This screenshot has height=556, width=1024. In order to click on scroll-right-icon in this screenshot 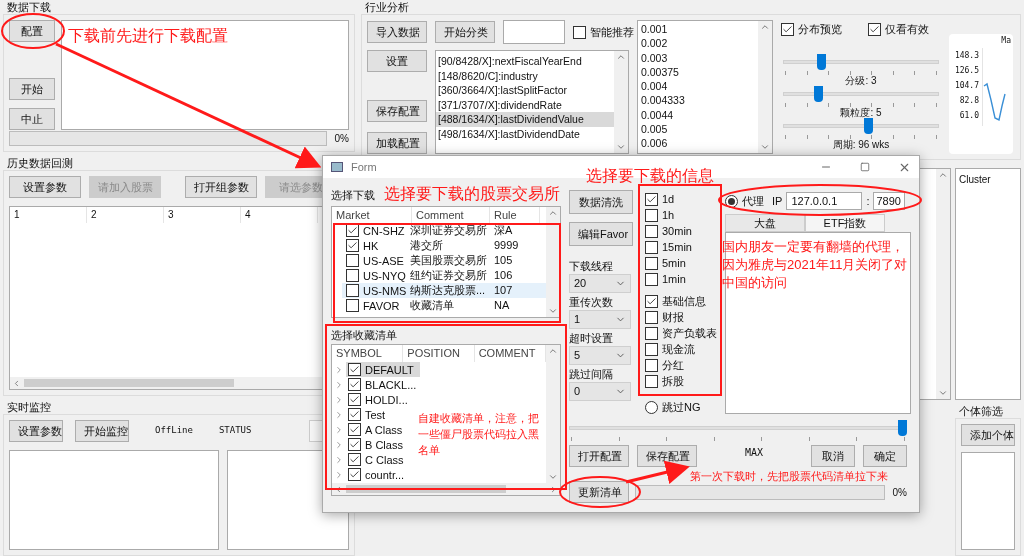, I will do `click(553, 489)`.